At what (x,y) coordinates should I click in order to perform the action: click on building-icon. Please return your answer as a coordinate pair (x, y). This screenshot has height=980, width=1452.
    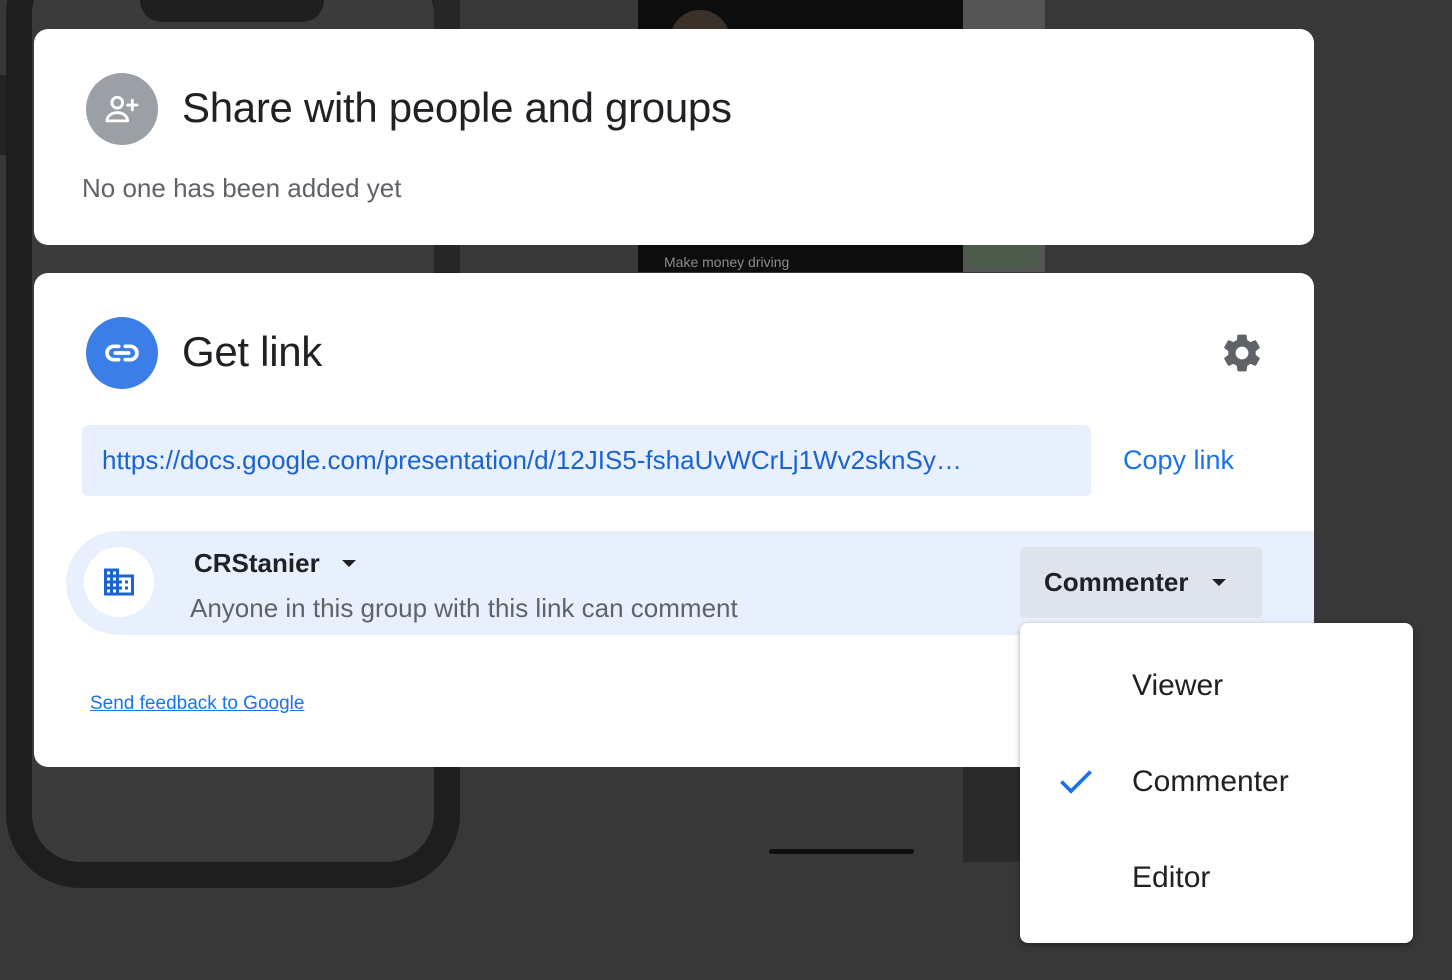
    Looking at the image, I should click on (119, 582).